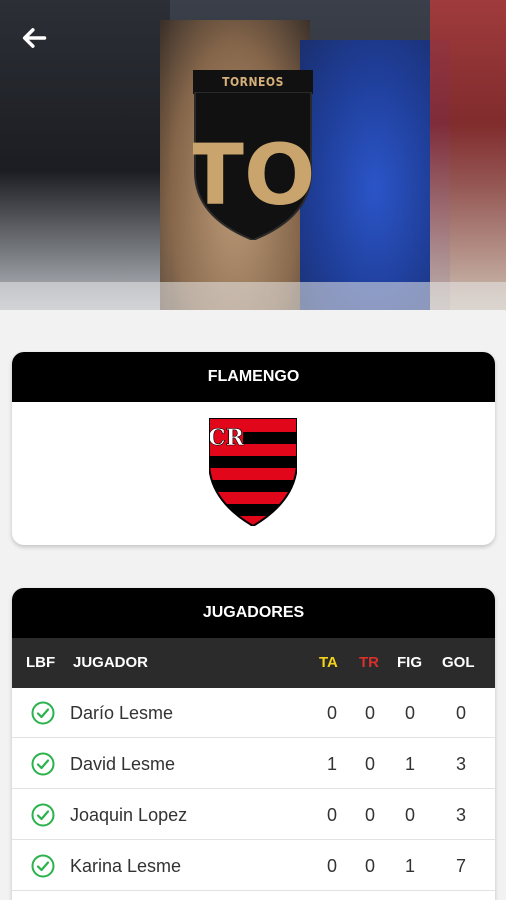 This screenshot has width=506, height=900. I want to click on team-title: FLAMENGO, so click(253, 377).